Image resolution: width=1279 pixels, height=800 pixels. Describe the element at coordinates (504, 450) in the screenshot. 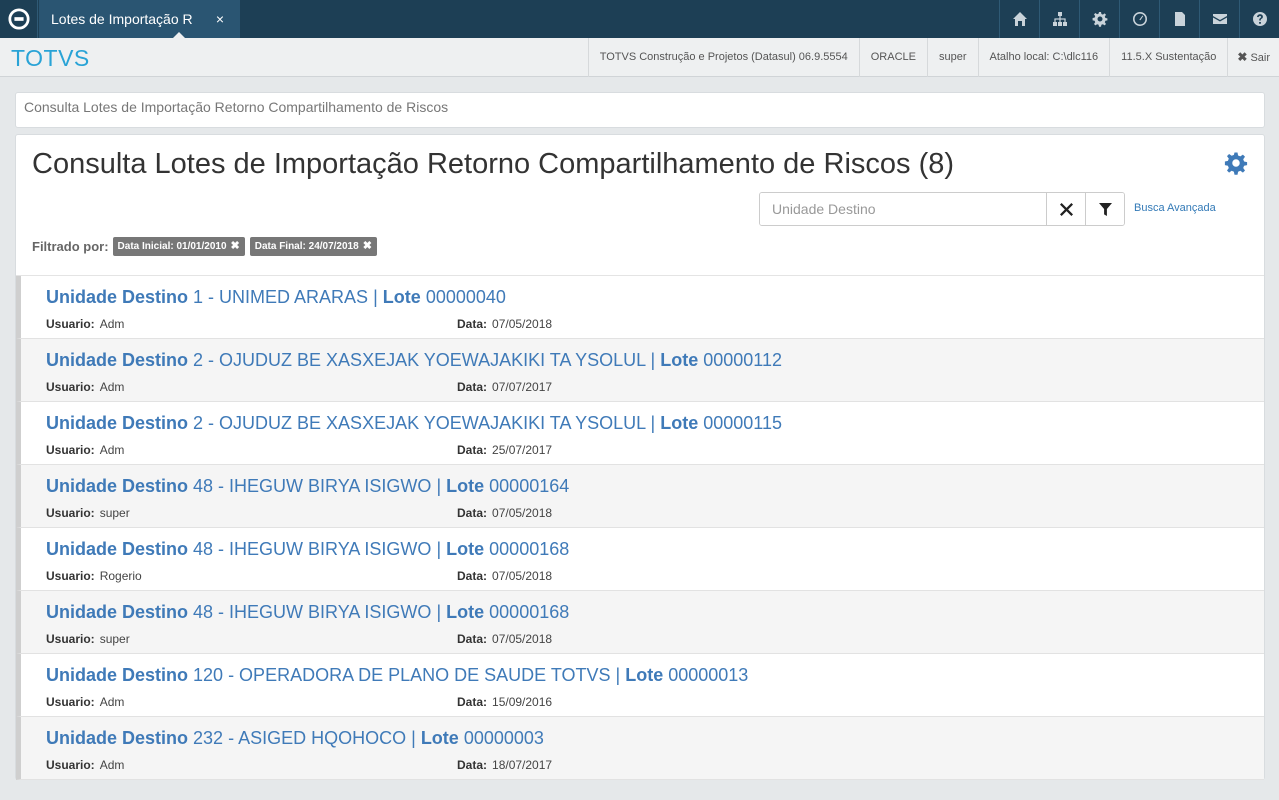

I see `item-date: Data: 25/07/2017` at that location.